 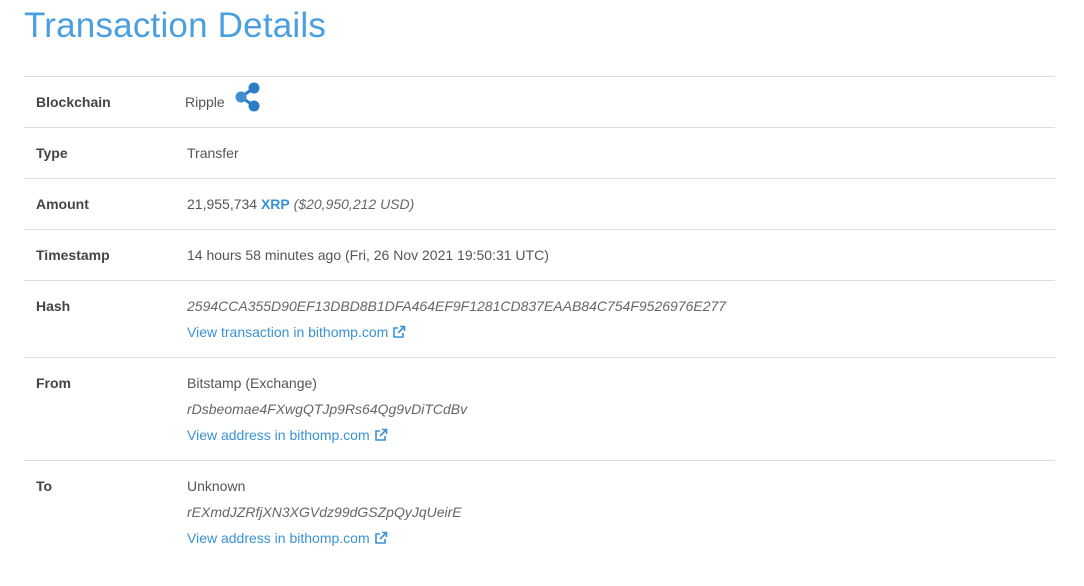 What do you see at coordinates (278, 538) in the screenshot?
I see `view-to-address-link-text: View address in bithomp.com` at bounding box center [278, 538].